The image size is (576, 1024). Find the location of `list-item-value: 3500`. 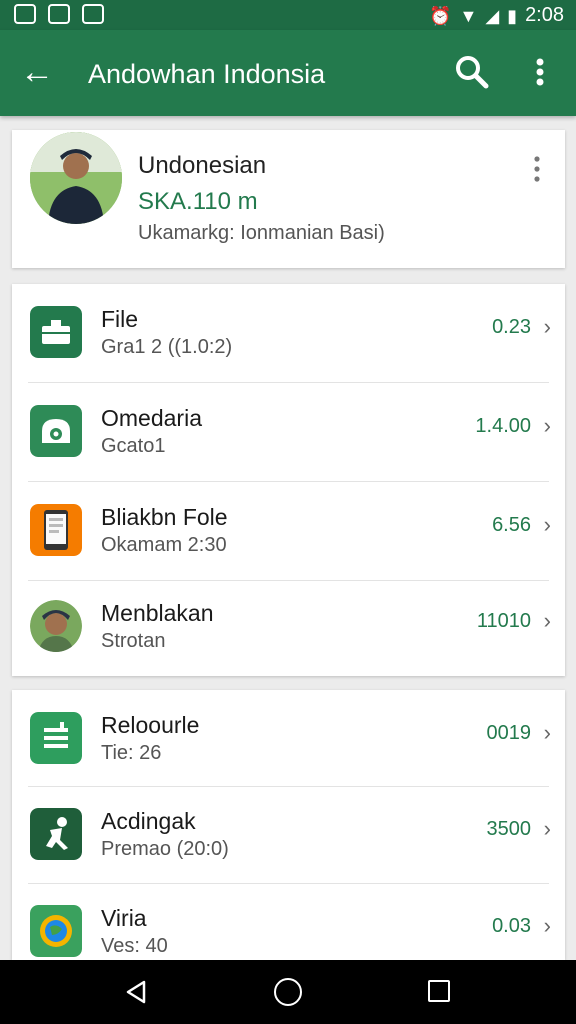

list-item-value: 3500 is located at coordinates (509, 829).